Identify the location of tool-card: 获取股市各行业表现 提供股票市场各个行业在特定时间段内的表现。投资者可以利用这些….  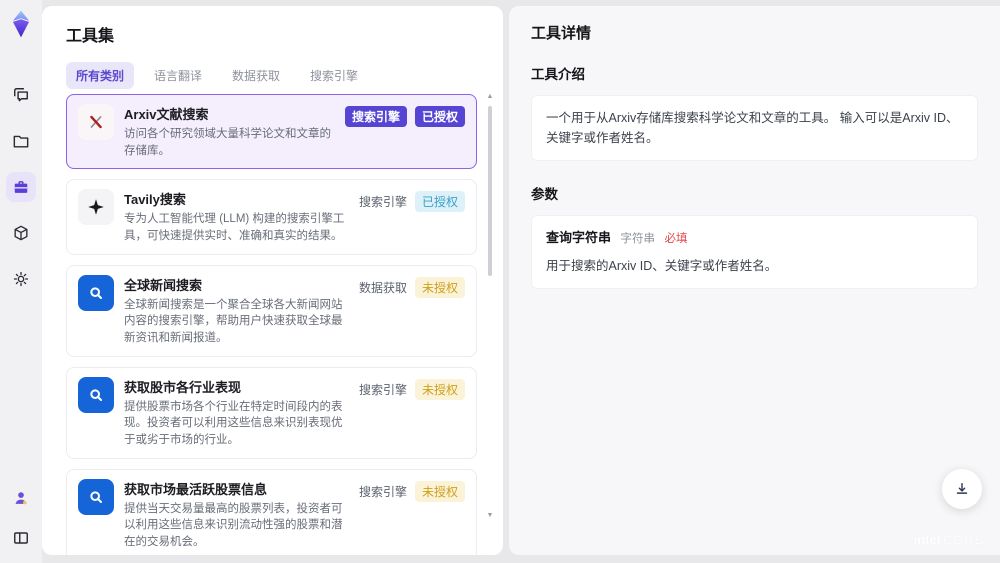
(271, 412).